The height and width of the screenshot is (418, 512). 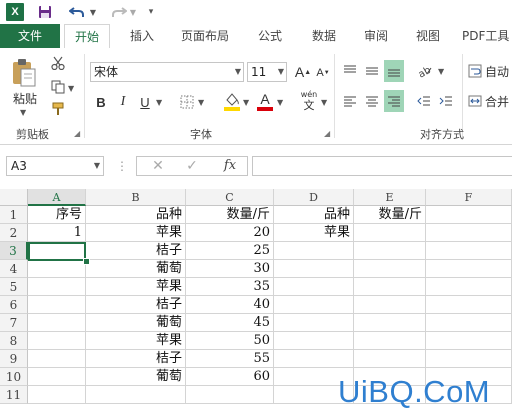 I want to click on tab-formulas: 公式, so click(x=270, y=36).